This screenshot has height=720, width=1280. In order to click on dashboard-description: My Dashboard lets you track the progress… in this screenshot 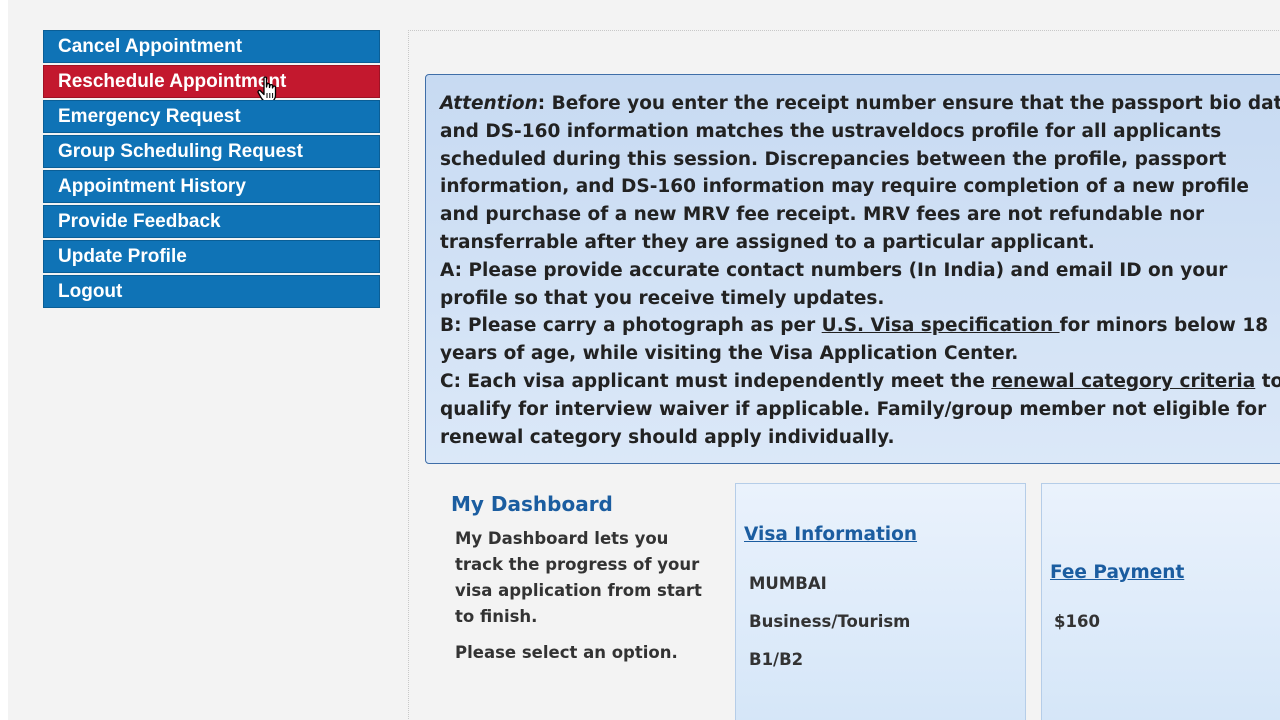, I will do `click(578, 577)`.